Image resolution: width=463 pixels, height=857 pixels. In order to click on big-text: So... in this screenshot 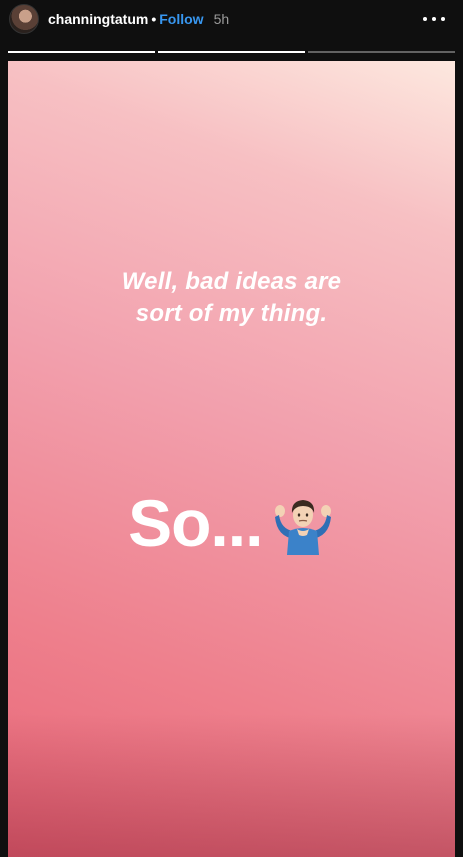, I will do `click(195, 523)`.